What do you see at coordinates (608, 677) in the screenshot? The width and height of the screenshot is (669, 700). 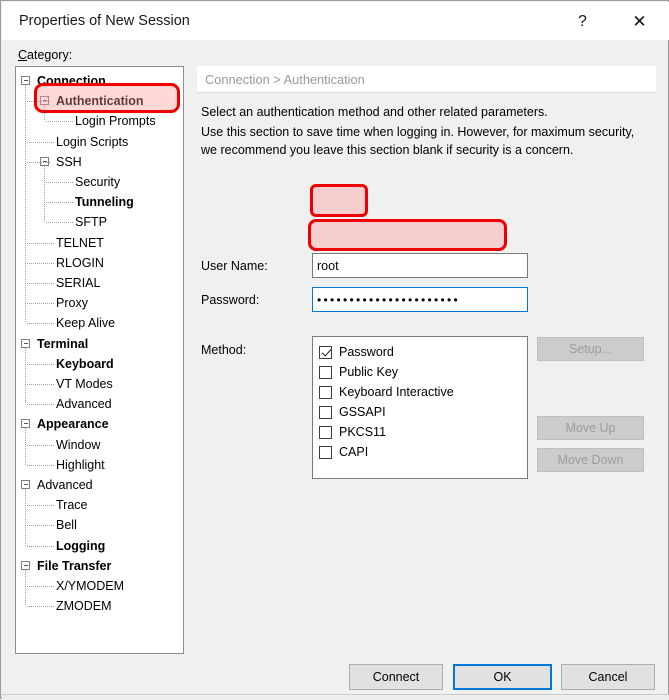 I see `cancel-button: Cancel` at bounding box center [608, 677].